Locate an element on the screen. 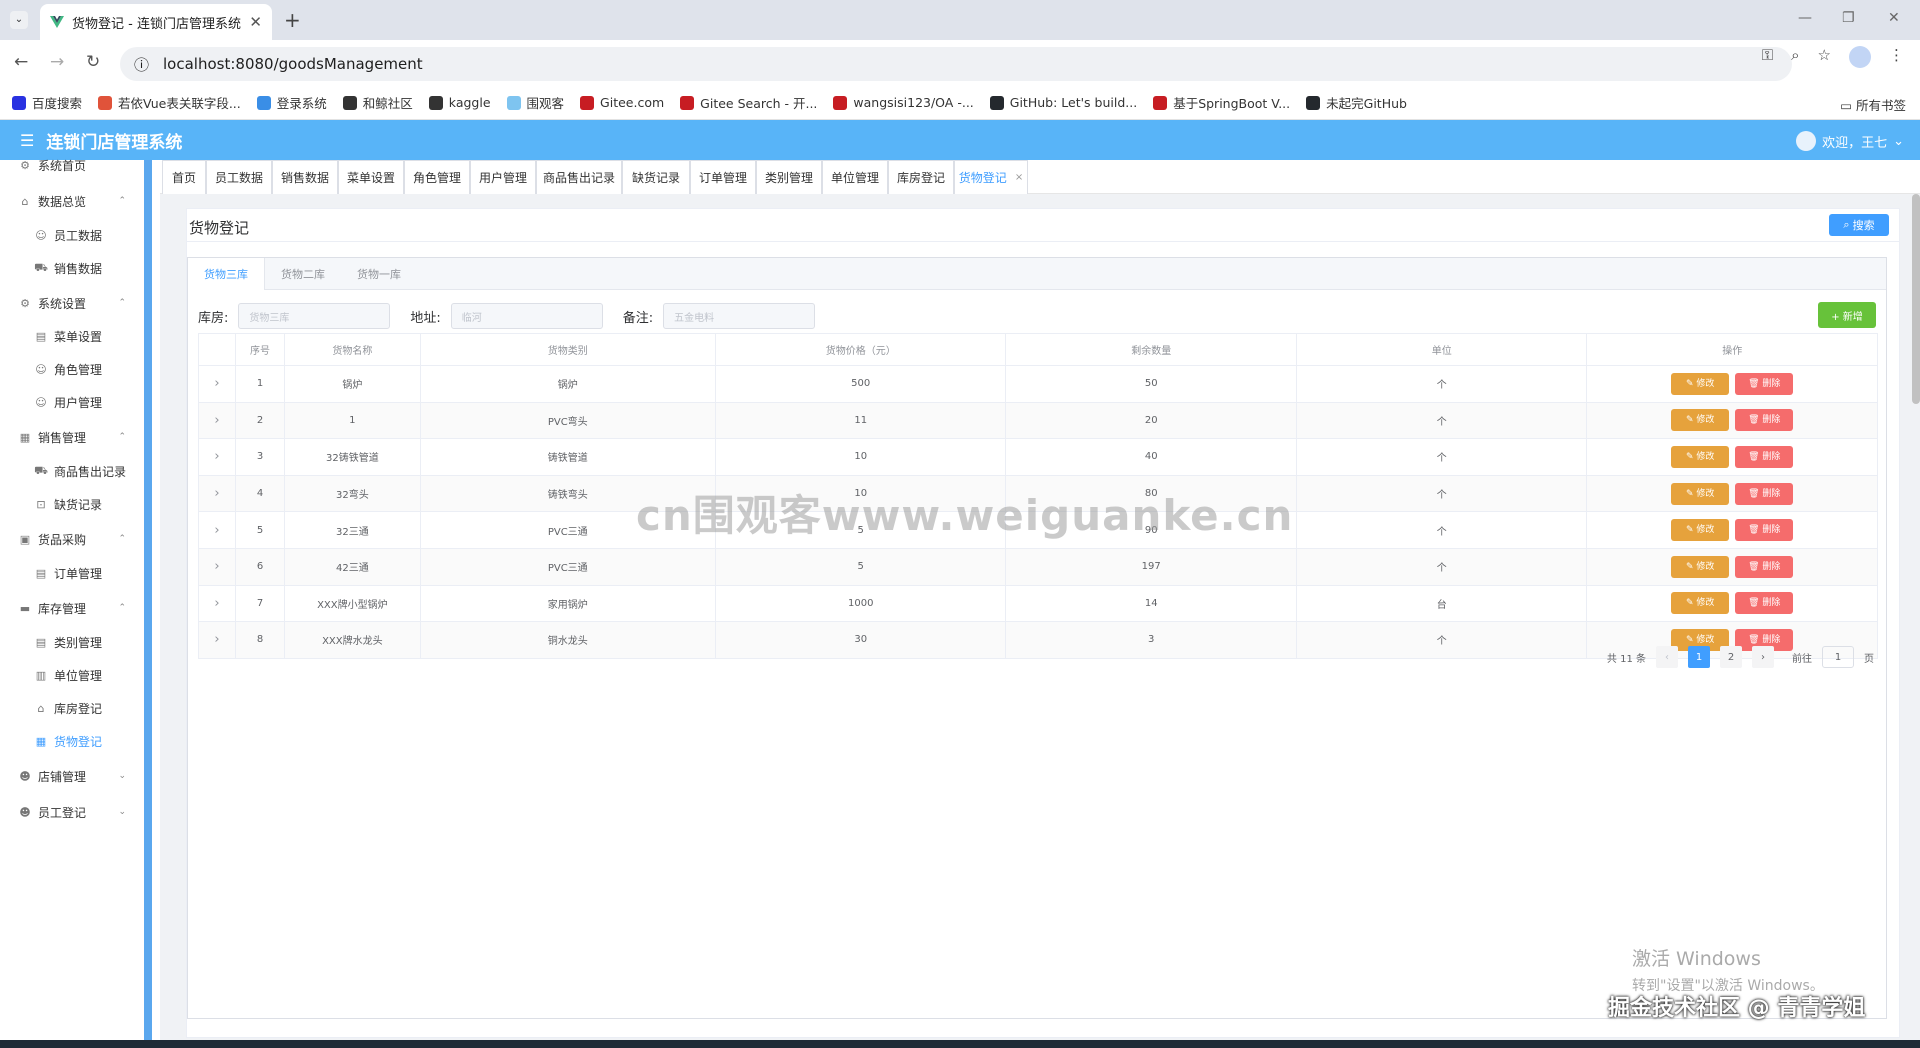 This screenshot has width=1920, height=1048. tag-11: 库房登记 is located at coordinates (921, 177).